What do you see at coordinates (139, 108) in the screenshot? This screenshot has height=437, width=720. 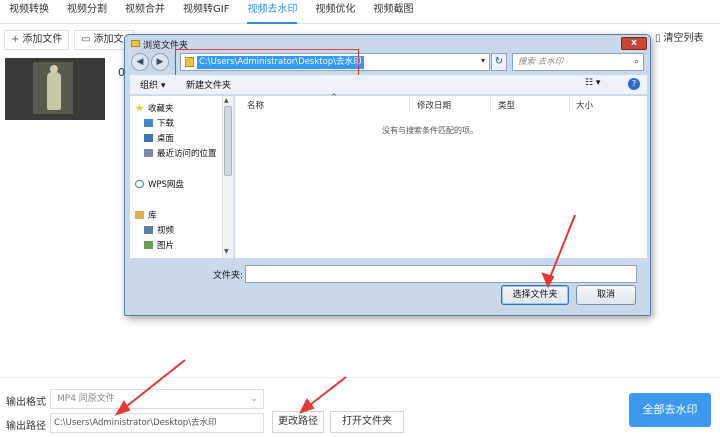 I see `star-icon` at bounding box center [139, 108].